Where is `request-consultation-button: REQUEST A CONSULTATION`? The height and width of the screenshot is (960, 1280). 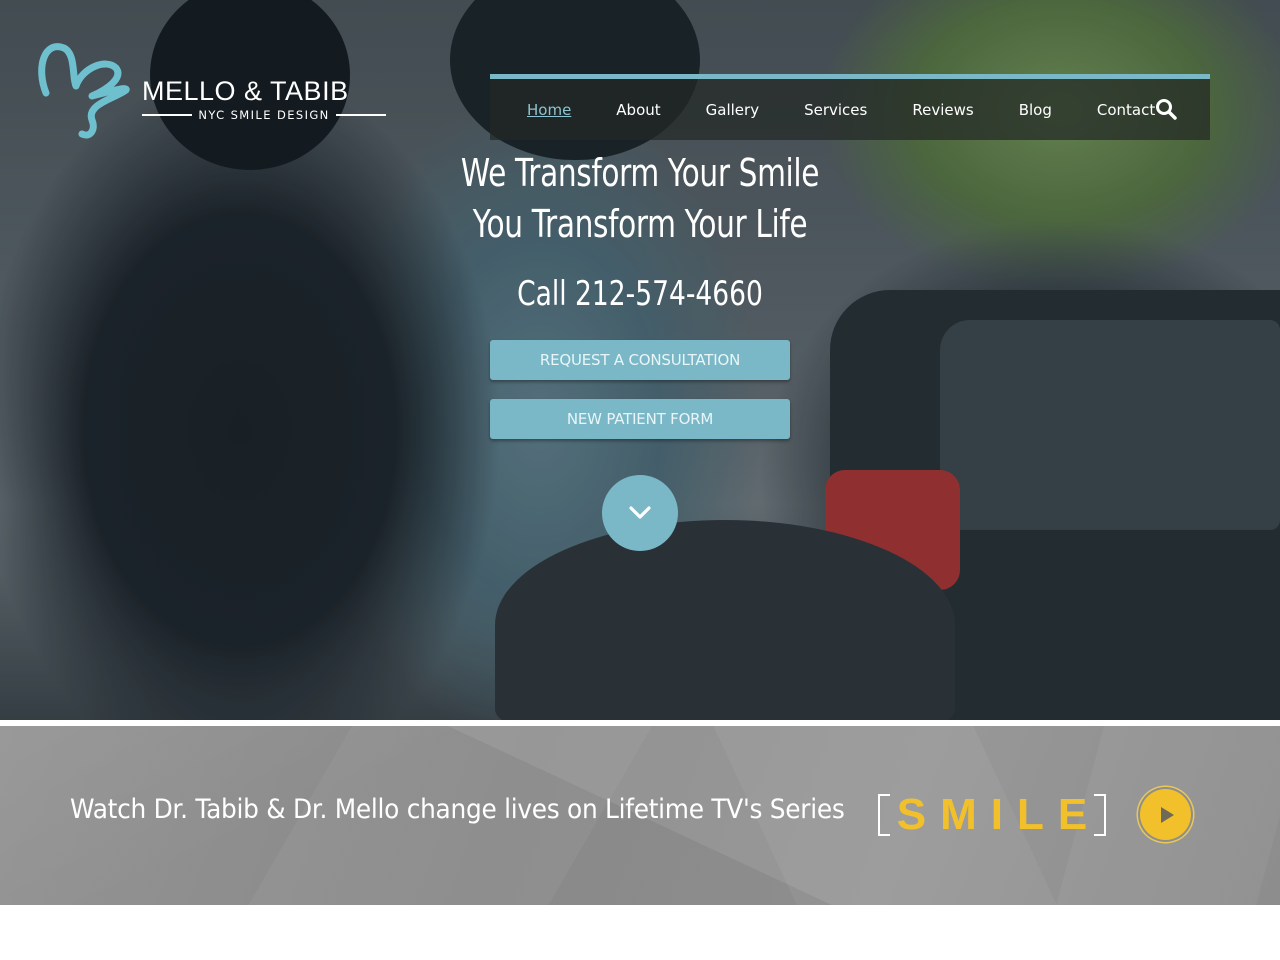 request-consultation-button: REQUEST A CONSULTATION is located at coordinates (640, 360).